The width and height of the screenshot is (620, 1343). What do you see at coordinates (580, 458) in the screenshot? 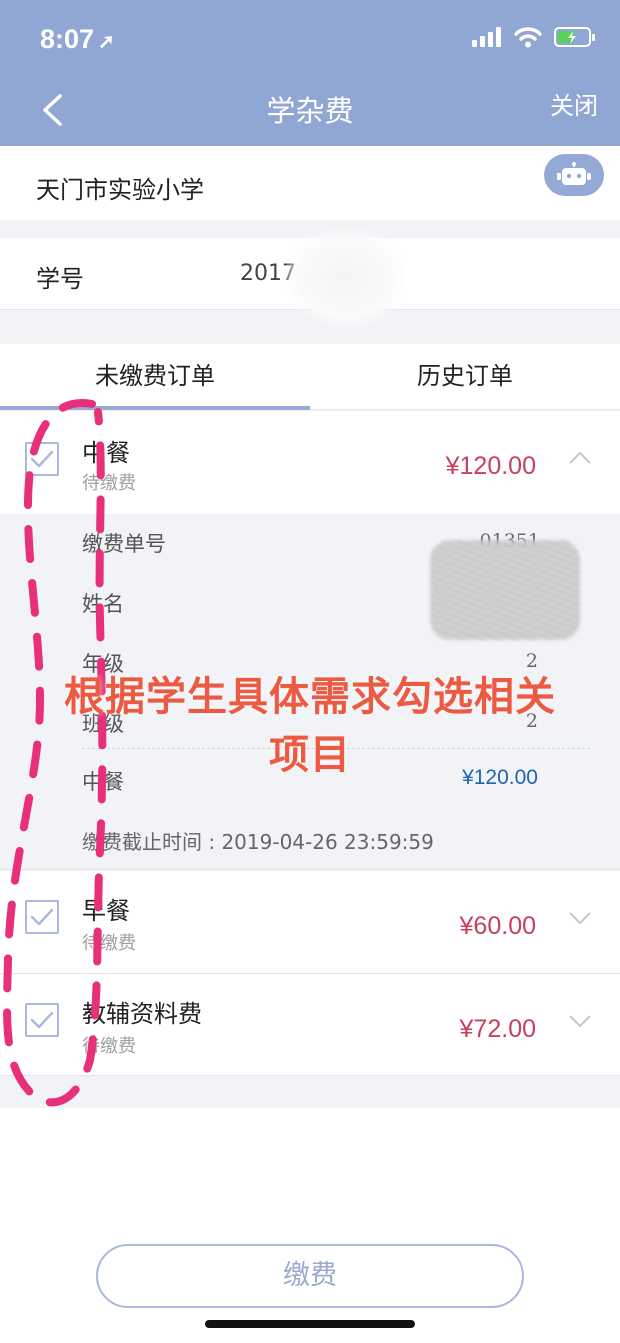
I see `chevron-up-icon` at bounding box center [580, 458].